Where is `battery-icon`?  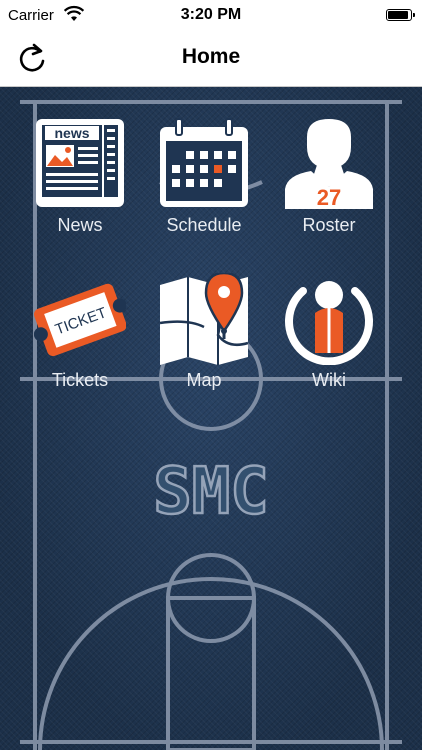 battery-icon is located at coordinates (400, 15).